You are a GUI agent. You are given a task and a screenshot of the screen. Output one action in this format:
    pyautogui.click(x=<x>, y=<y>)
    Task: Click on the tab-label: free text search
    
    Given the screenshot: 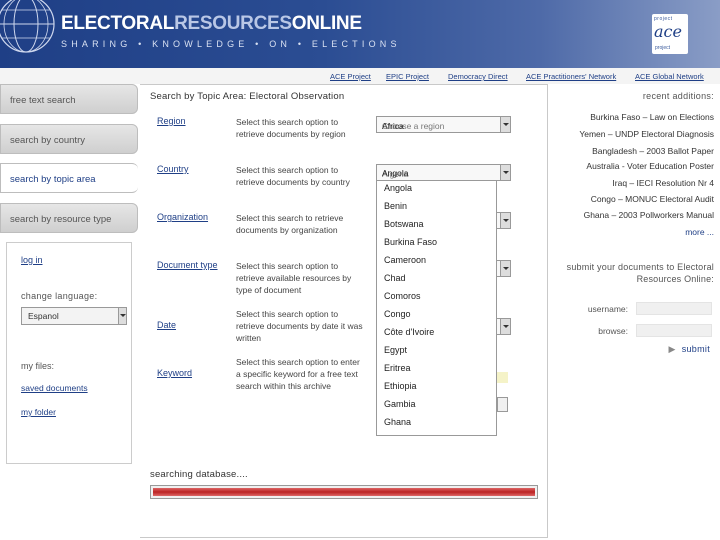 What is the action you would take?
    pyautogui.click(x=43, y=100)
    